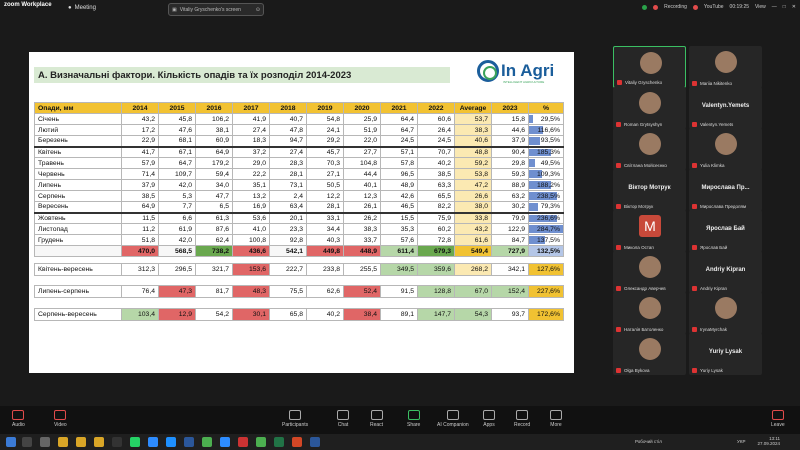 This screenshot has width=800, height=450. What do you see at coordinates (649, 108) in the screenshot?
I see `participant-tile: Roman Grytsyshyn` at bounding box center [649, 108].